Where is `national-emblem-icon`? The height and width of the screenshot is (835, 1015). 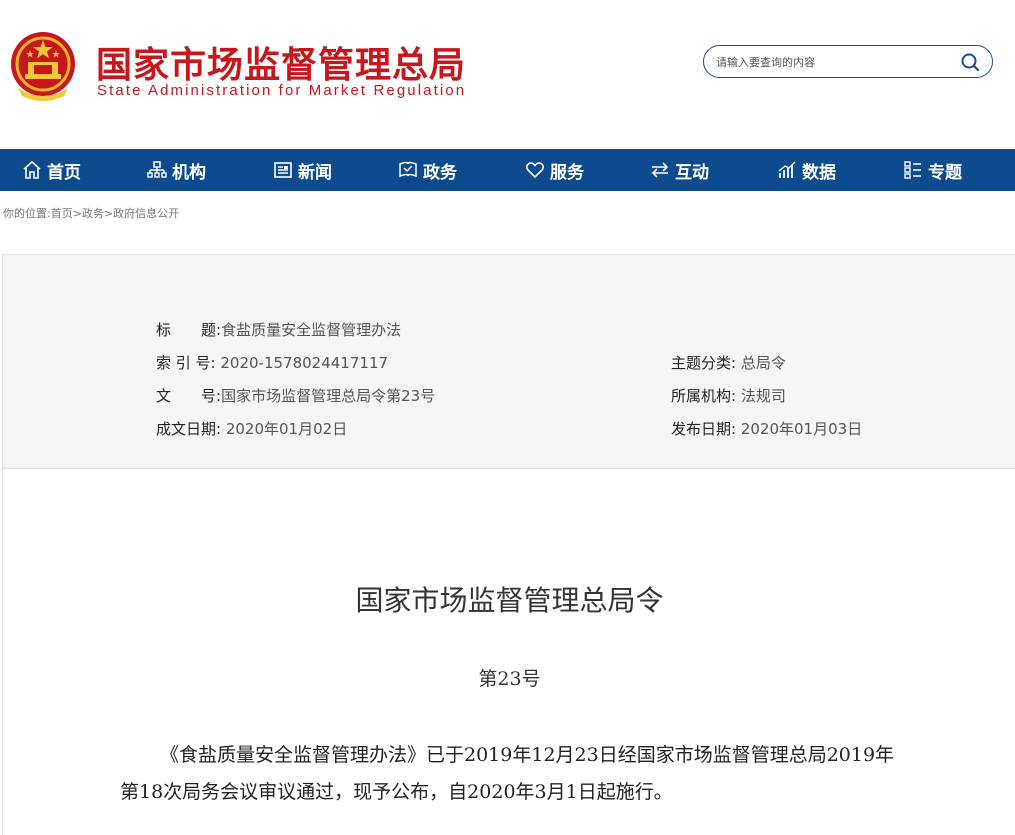 national-emblem-icon is located at coordinates (43, 66).